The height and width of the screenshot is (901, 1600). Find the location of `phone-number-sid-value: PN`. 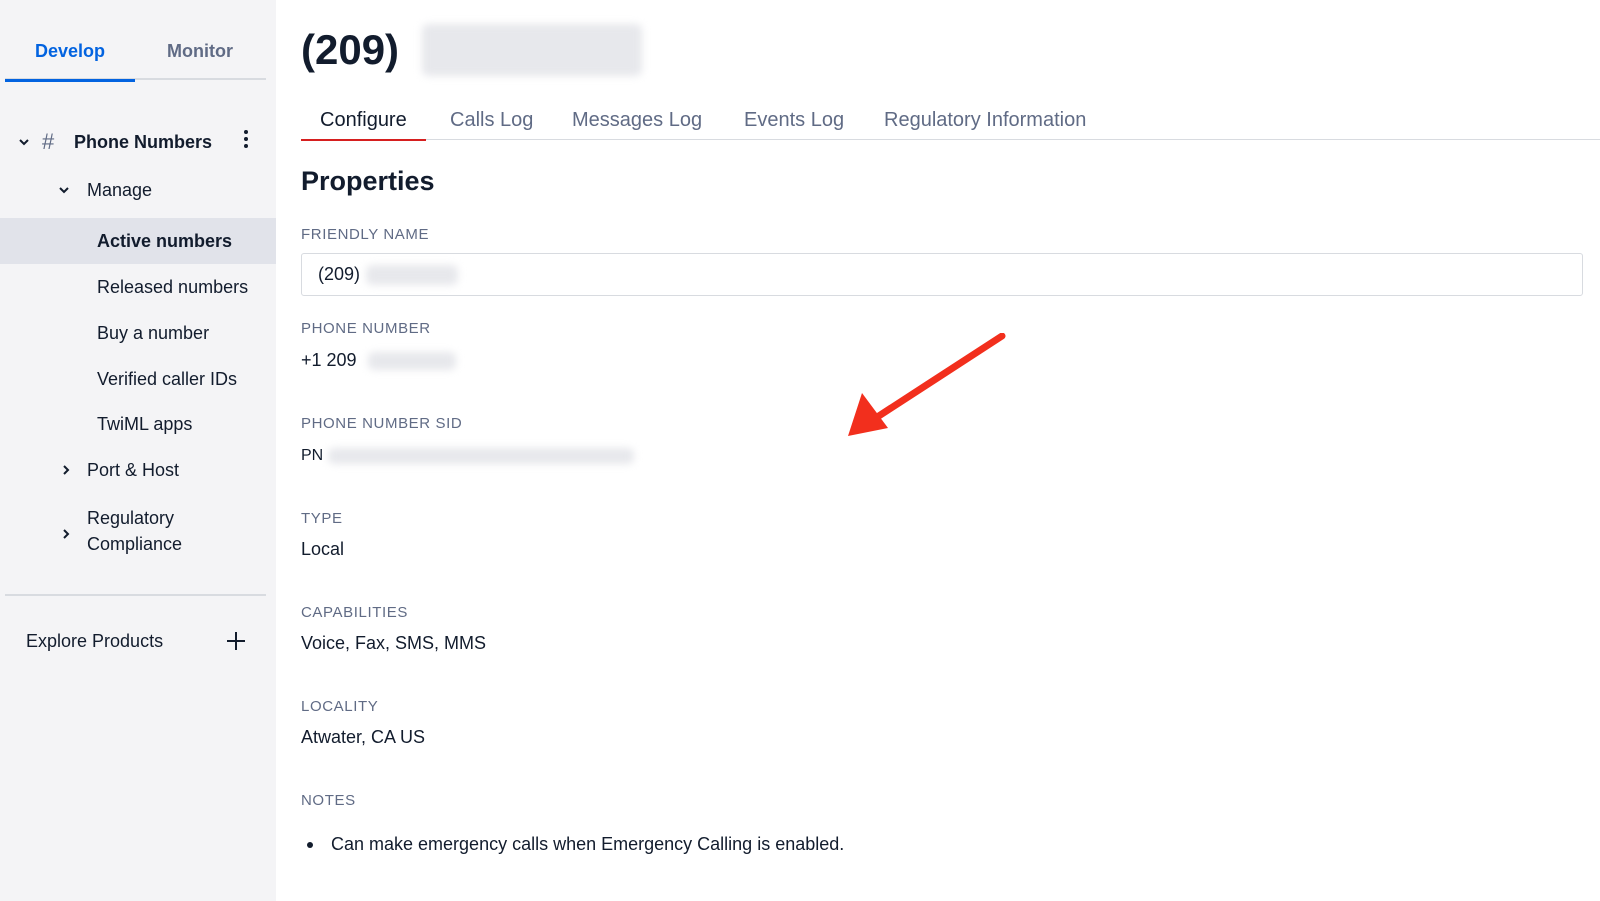

phone-number-sid-value: PN is located at coordinates (467, 456).